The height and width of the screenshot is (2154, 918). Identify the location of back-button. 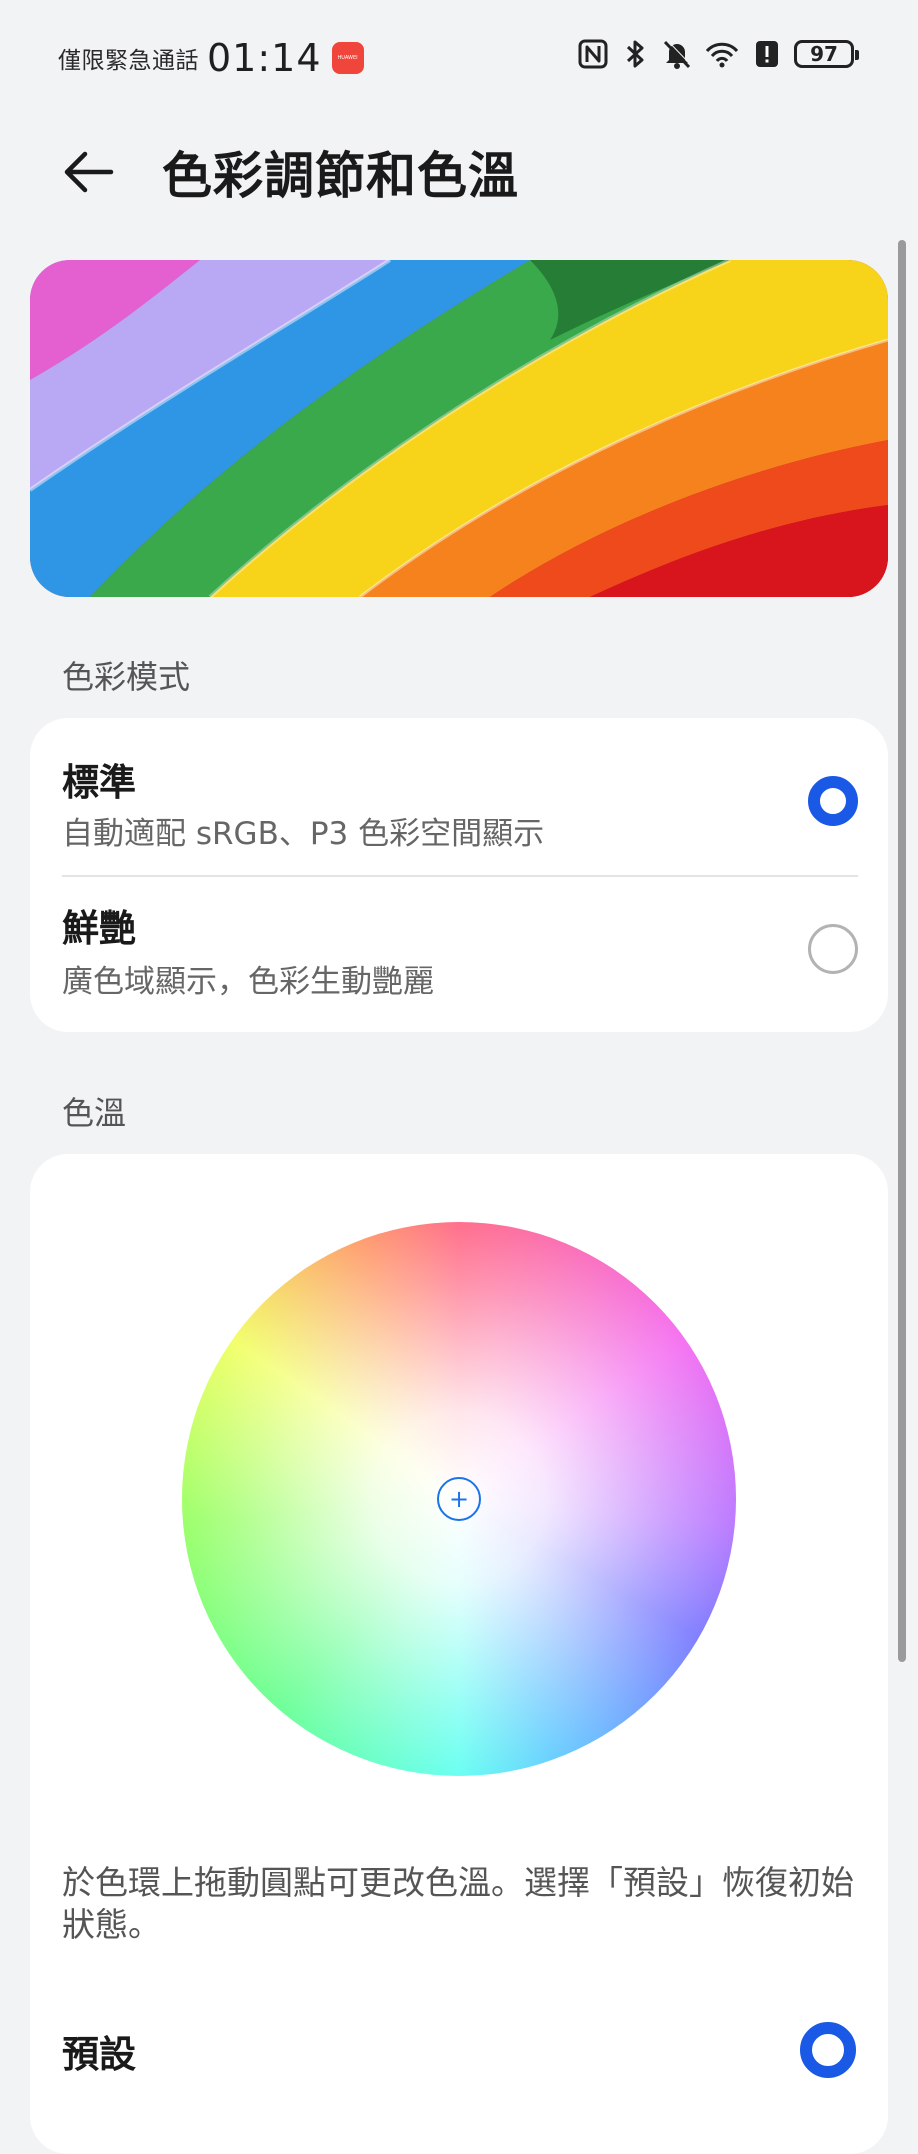
(88, 172).